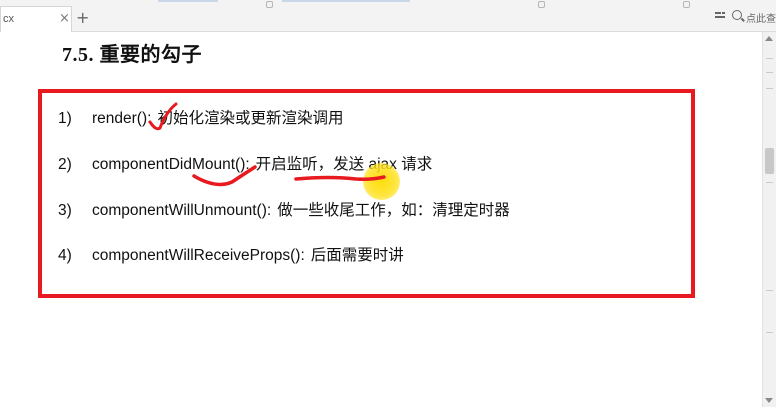  Describe the element at coordinates (64, 18) in the screenshot. I see `close-icon: ×` at that location.